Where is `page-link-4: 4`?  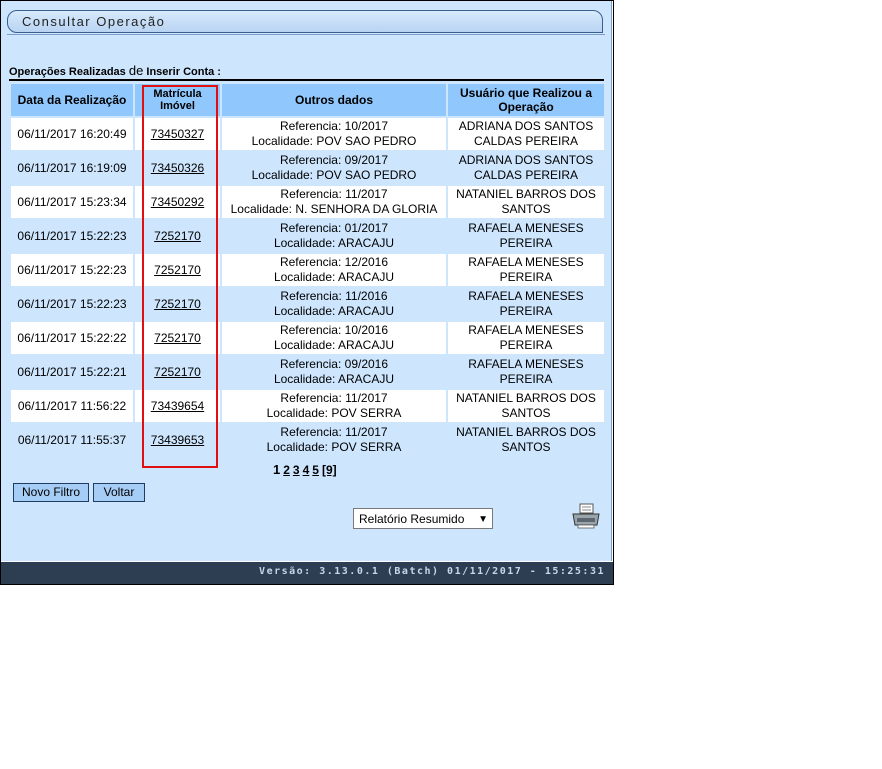 page-link-4: 4 is located at coordinates (306, 470).